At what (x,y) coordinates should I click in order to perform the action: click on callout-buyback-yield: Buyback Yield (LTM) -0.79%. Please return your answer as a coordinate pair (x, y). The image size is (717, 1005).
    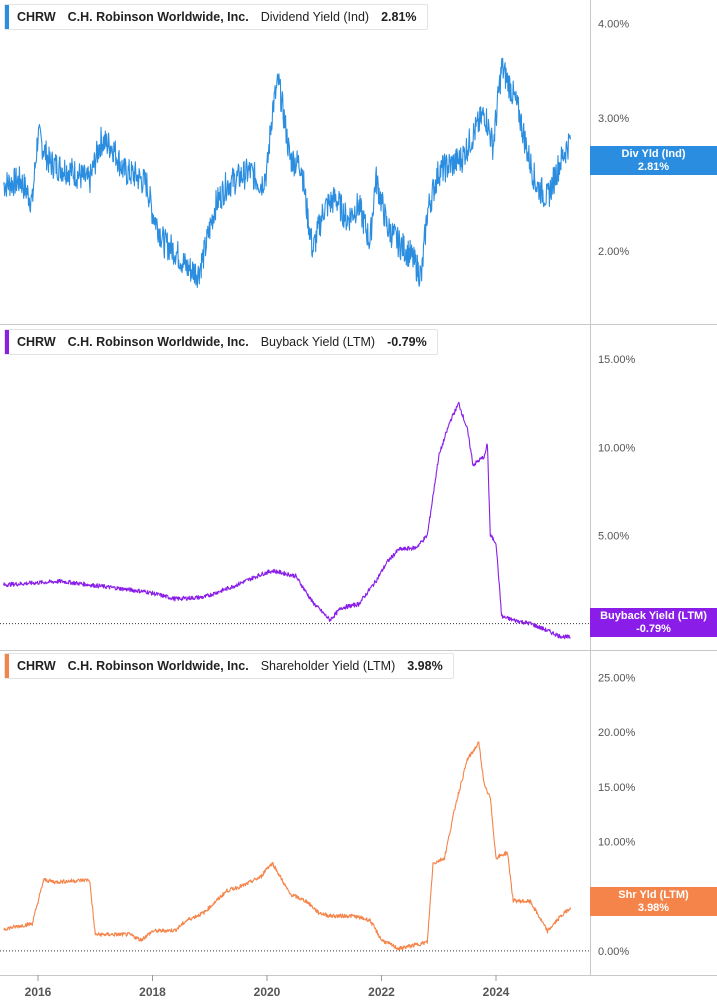
    Looking at the image, I should click on (653, 622).